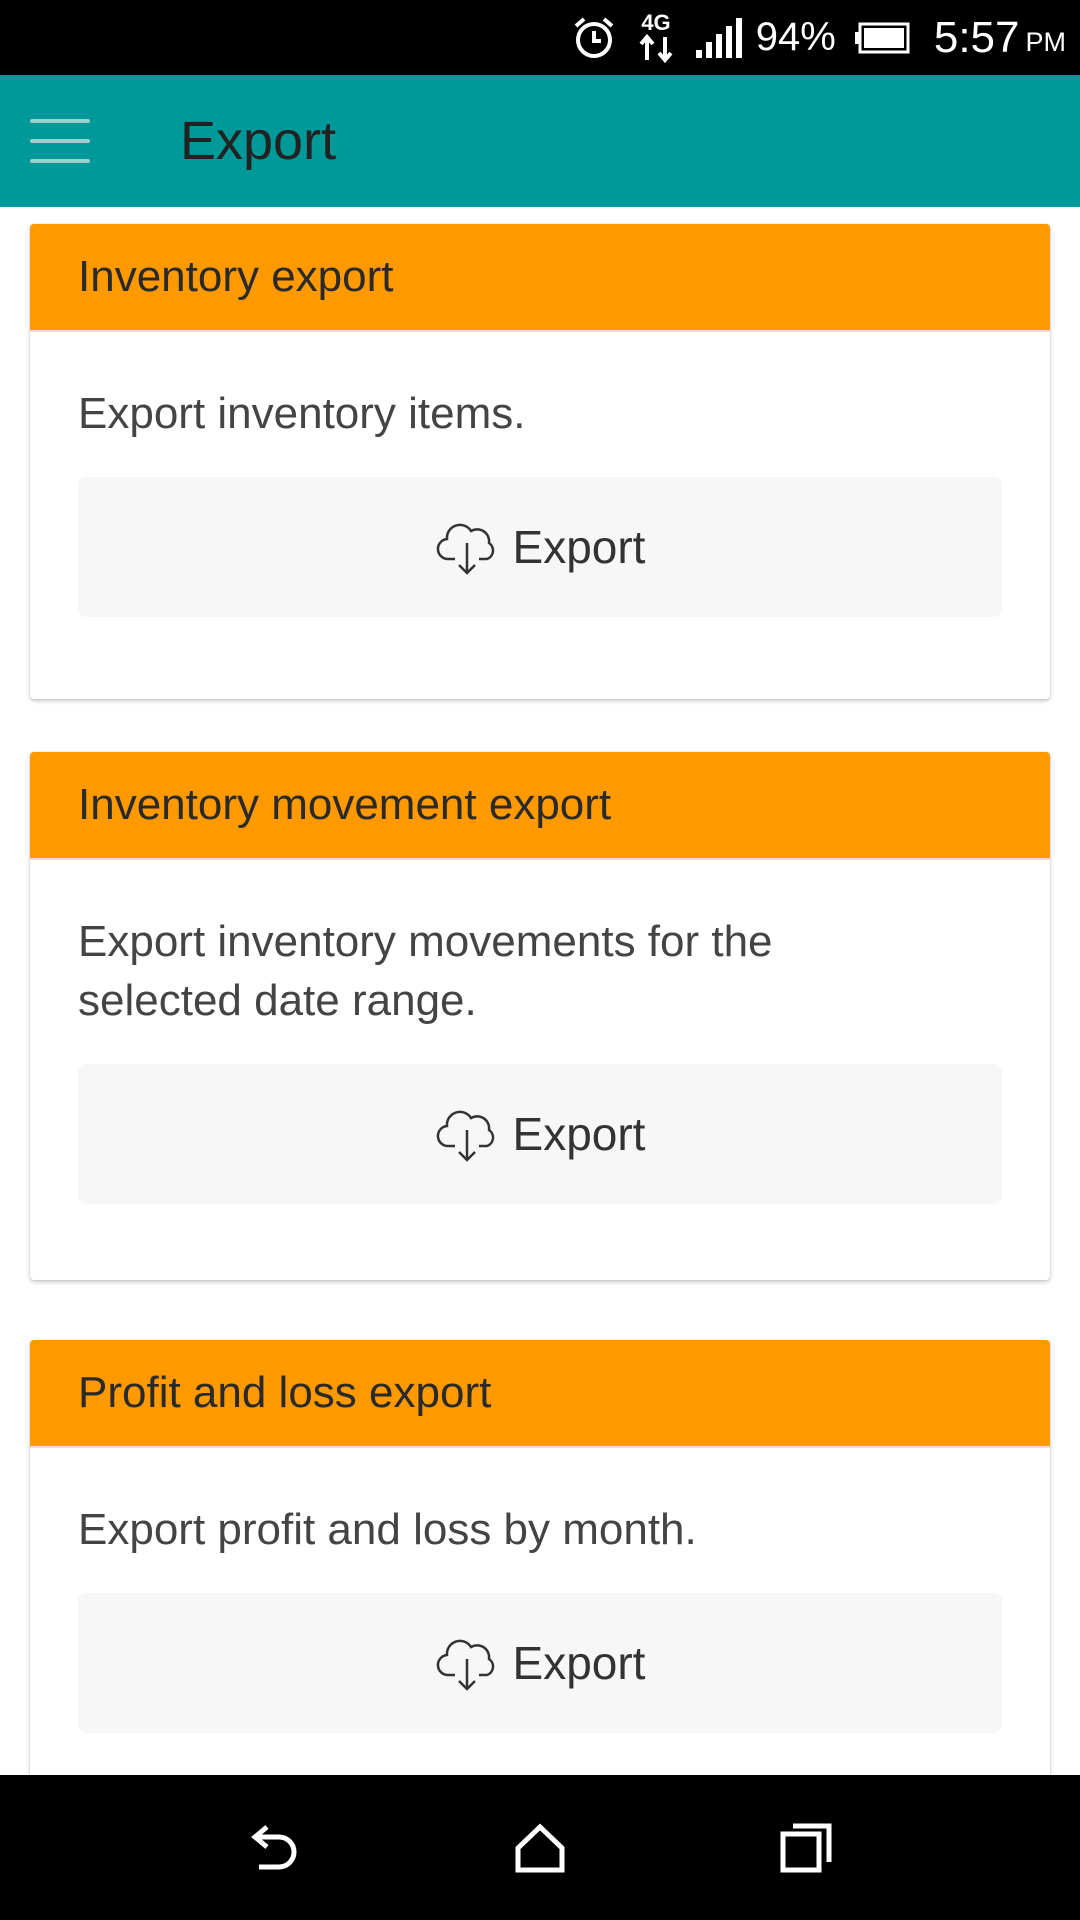 Image resolution: width=1080 pixels, height=1920 pixels. What do you see at coordinates (345, 804) in the screenshot?
I see `card-title: Inventory movement export` at bounding box center [345, 804].